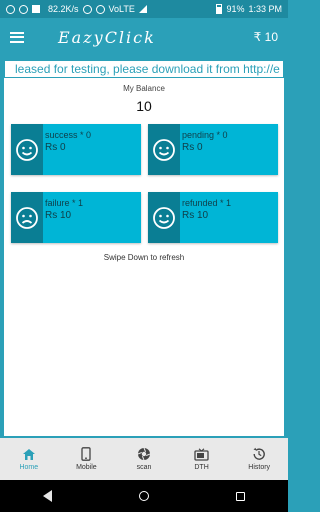 The image size is (320, 512). I want to click on nav-dth: DTH, so click(202, 459).